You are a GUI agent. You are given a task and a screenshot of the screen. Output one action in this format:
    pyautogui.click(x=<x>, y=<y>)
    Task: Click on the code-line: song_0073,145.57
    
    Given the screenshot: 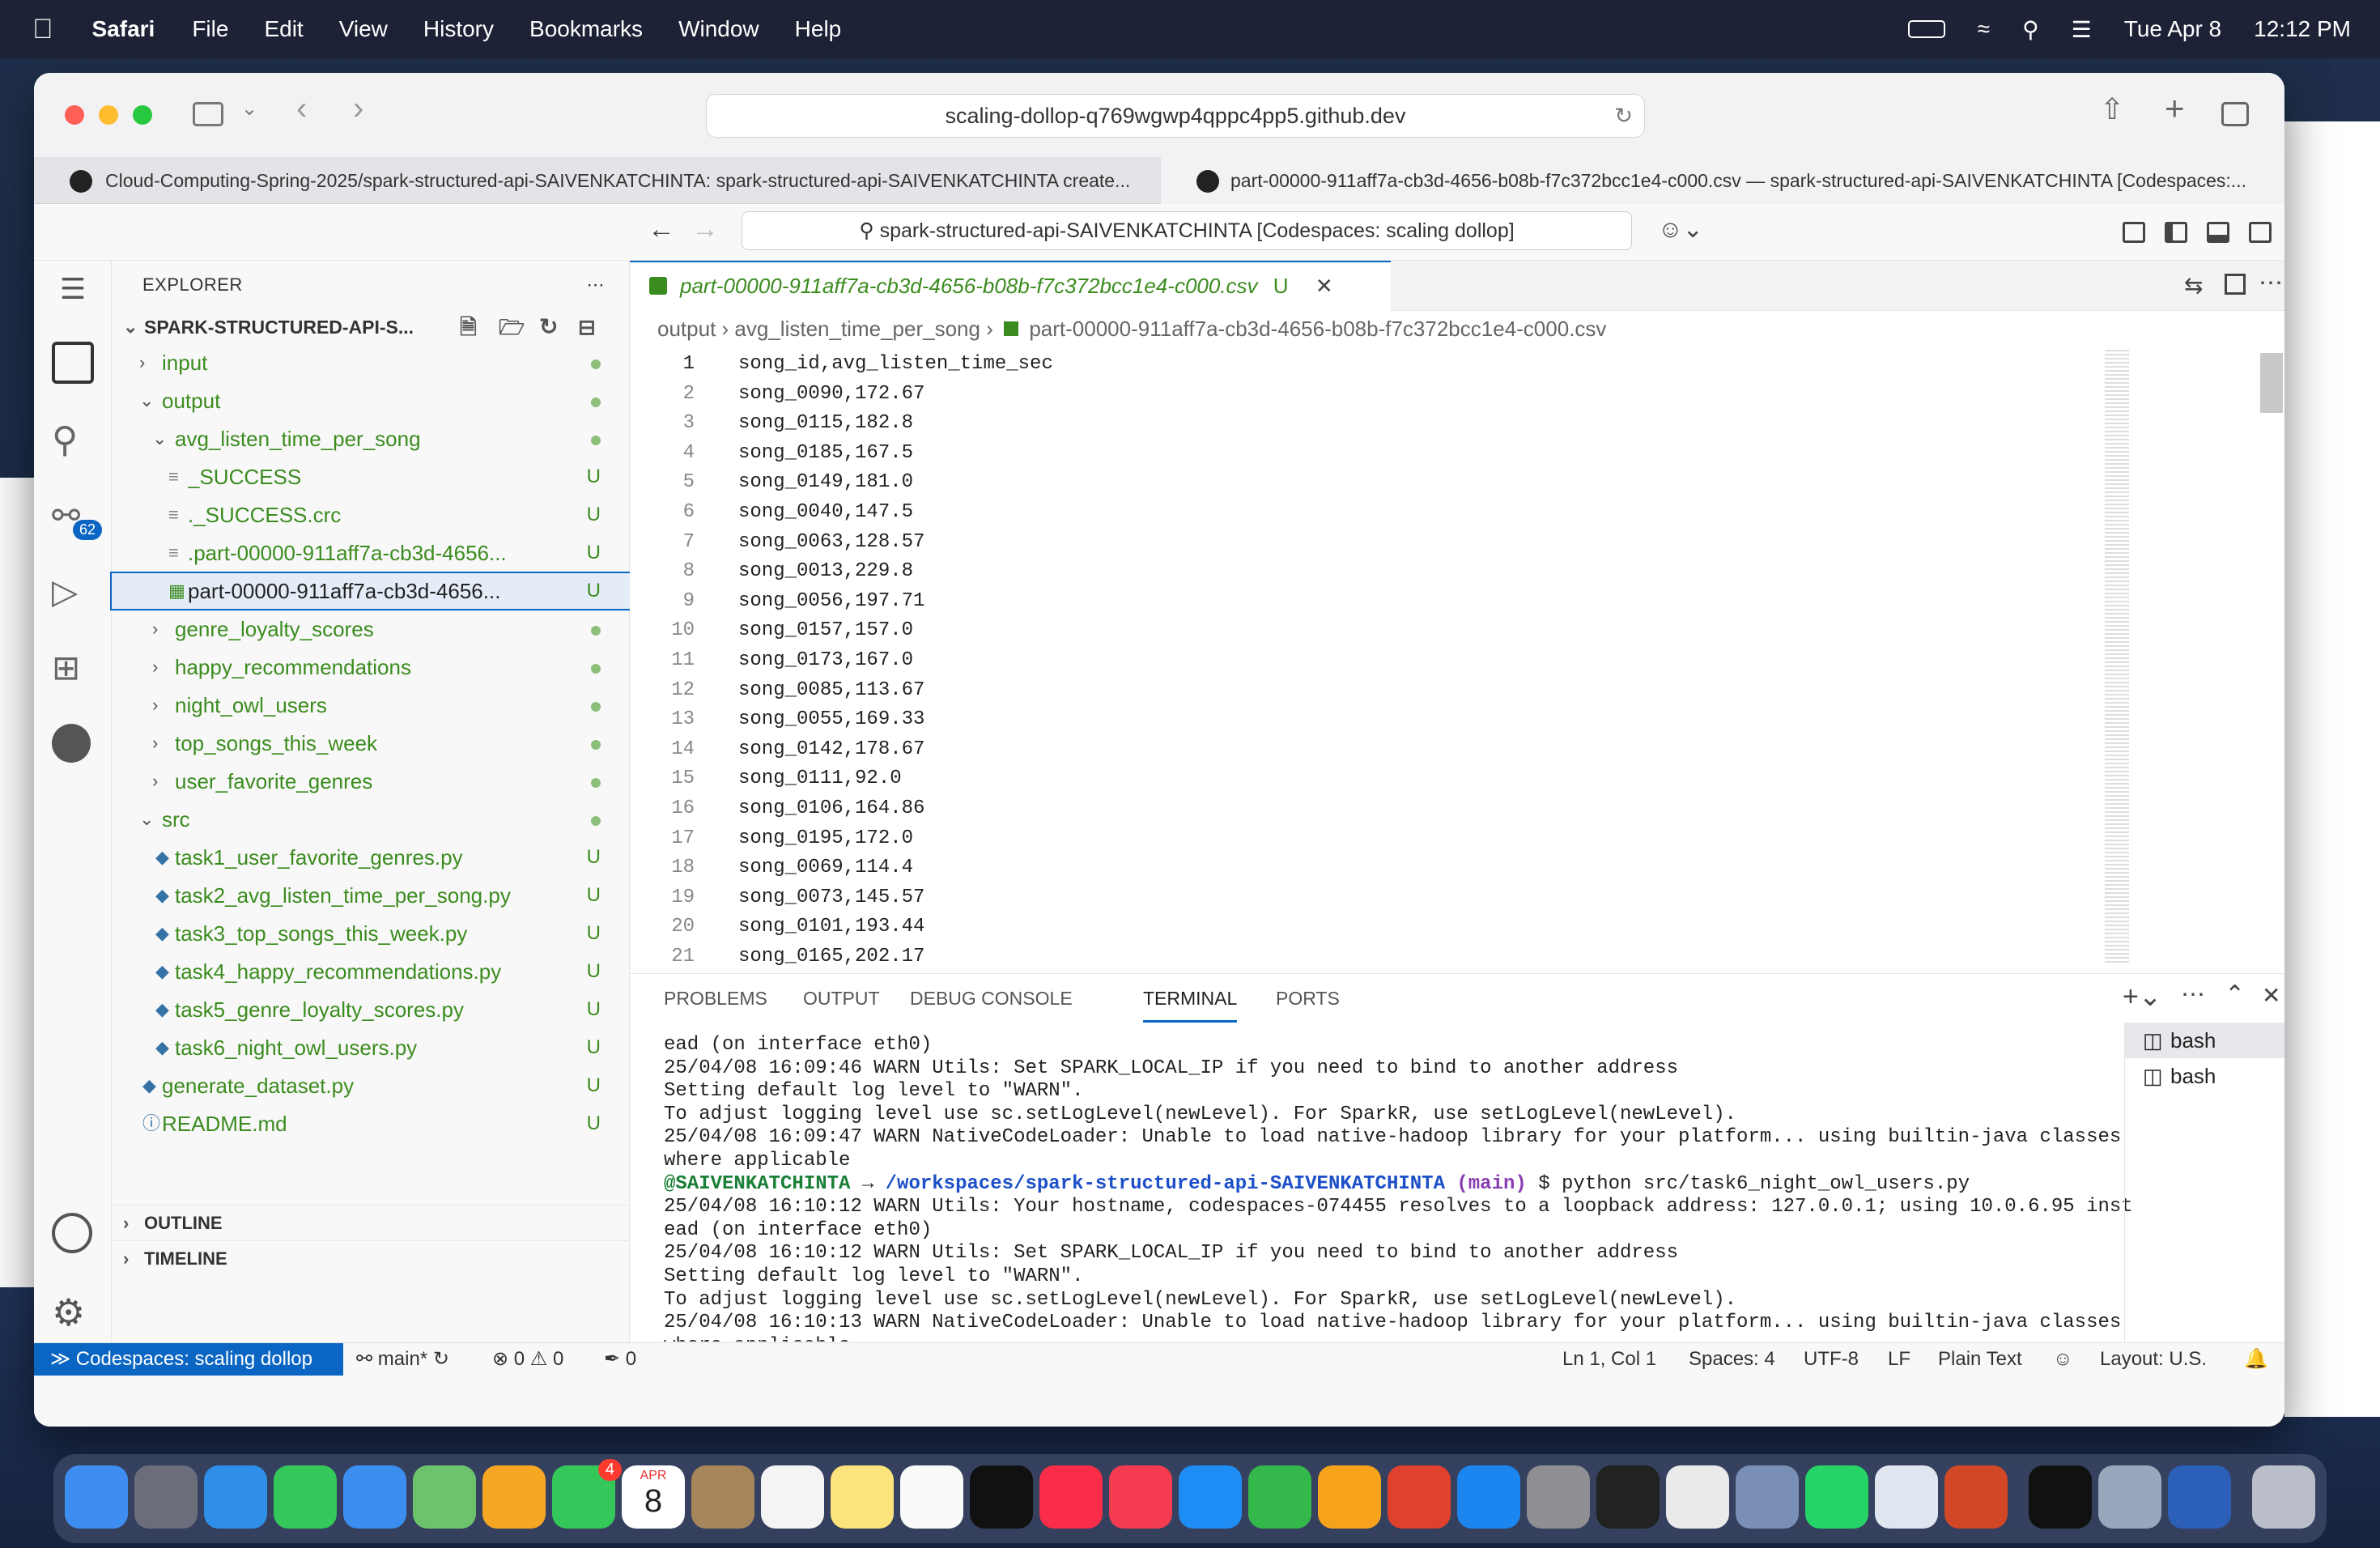 What is the action you would take?
    pyautogui.click(x=831, y=898)
    